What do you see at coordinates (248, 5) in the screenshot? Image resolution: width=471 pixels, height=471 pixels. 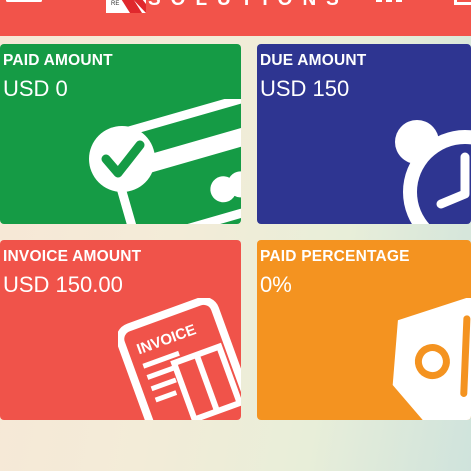 I see `logo-text: SOLUTIONS` at bounding box center [248, 5].